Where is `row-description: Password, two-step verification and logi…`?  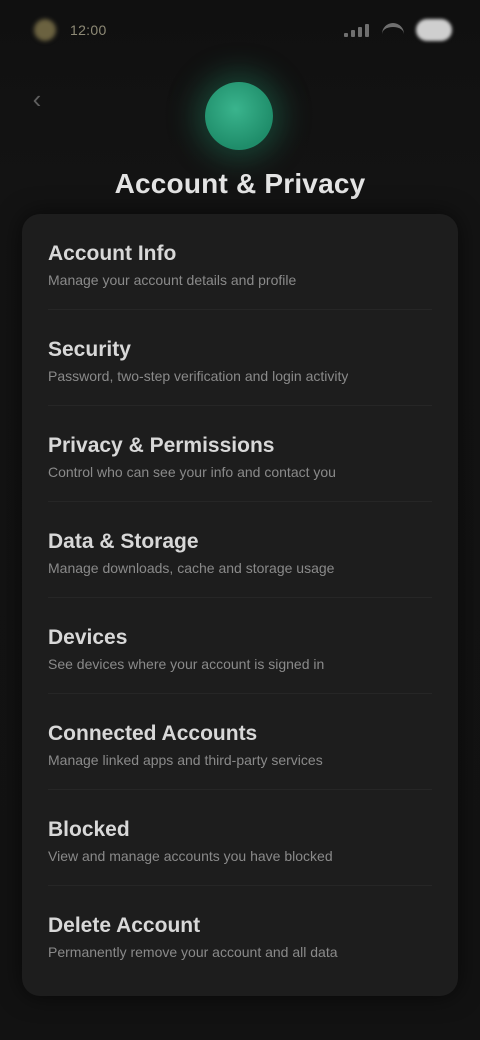 row-description: Password, two-step verification and logi… is located at coordinates (198, 376).